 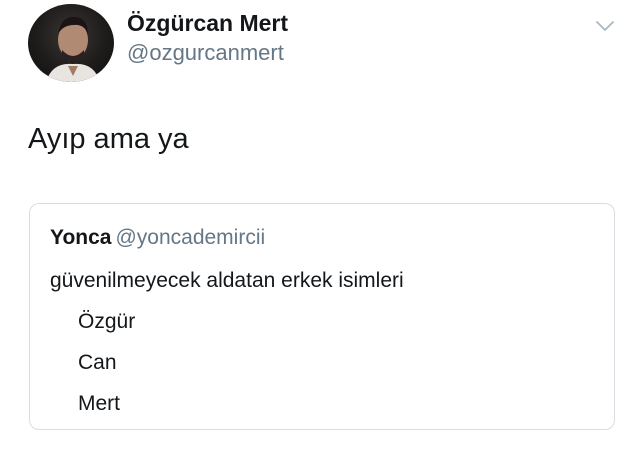 I want to click on quoted-tweet-header: Yonca @yoncademircii, so click(x=157, y=238).